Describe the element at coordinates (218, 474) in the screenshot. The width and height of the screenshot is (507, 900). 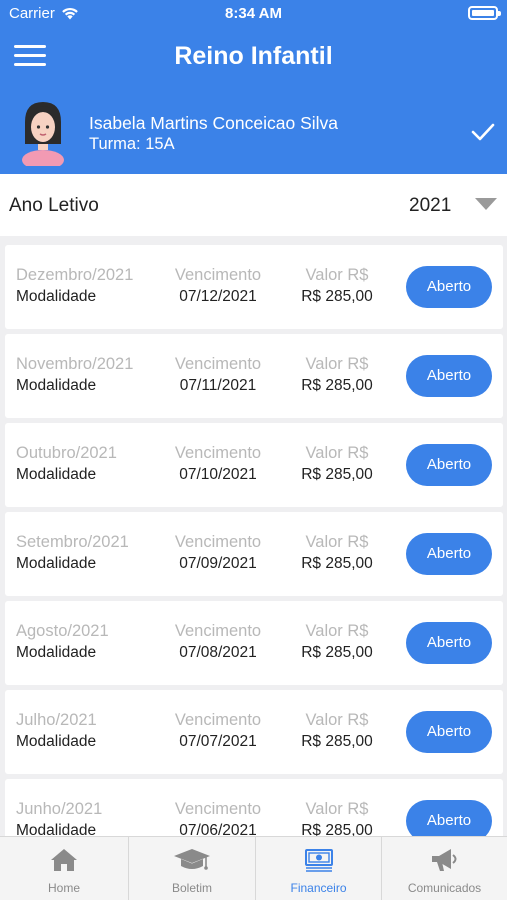
I see `due-date-value: 07/10/2021` at that location.